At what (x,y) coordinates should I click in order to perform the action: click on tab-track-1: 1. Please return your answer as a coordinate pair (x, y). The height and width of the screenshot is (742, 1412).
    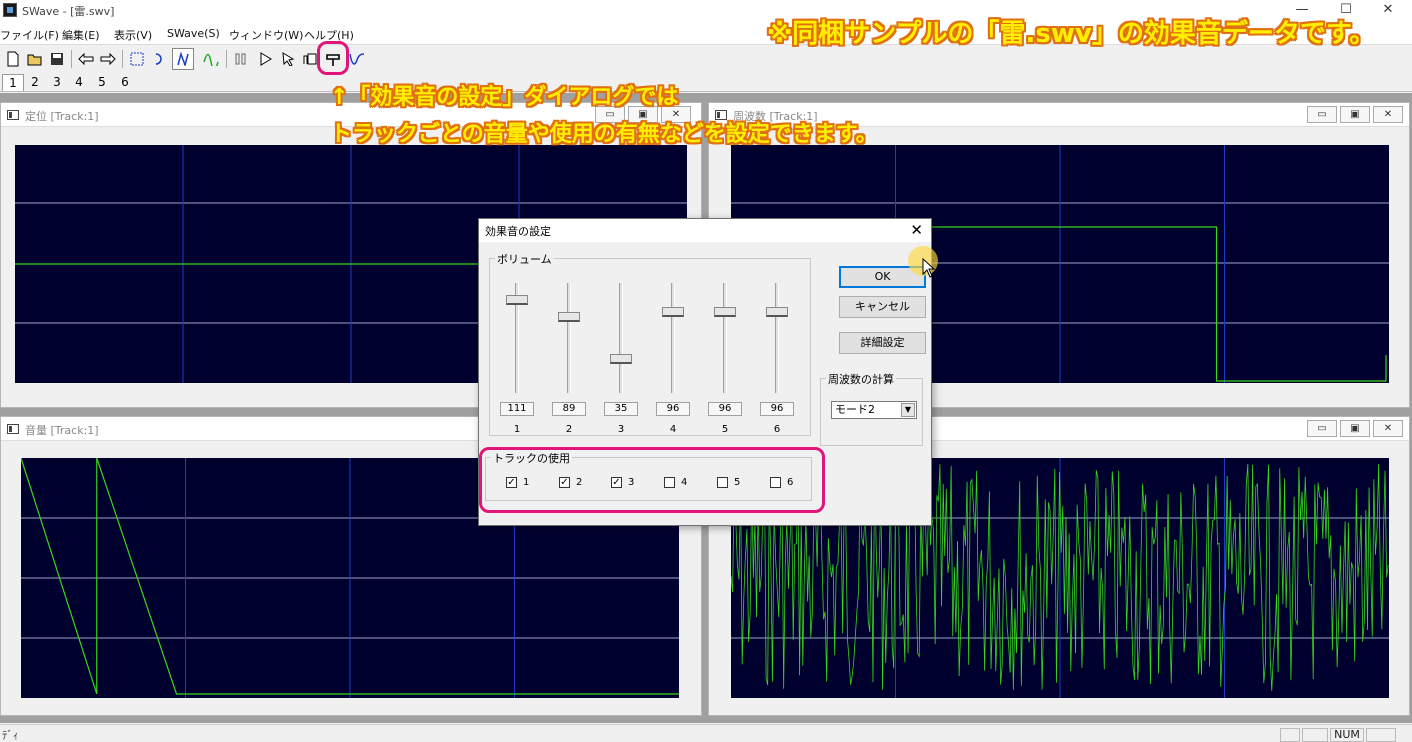
    Looking at the image, I should click on (13, 82).